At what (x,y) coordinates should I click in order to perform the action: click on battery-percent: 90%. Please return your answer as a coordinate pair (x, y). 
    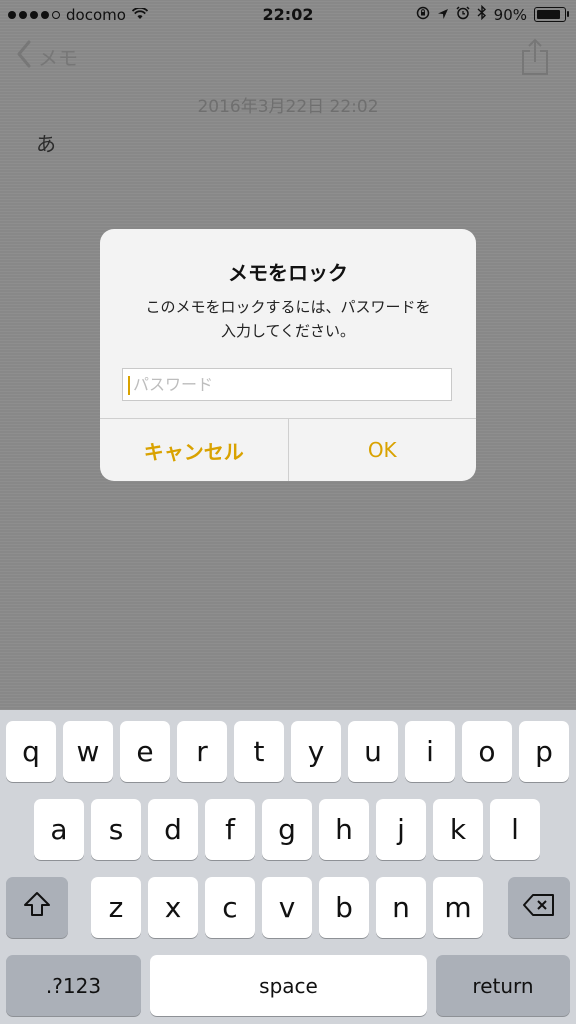
    Looking at the image, I should click on (510, 14).